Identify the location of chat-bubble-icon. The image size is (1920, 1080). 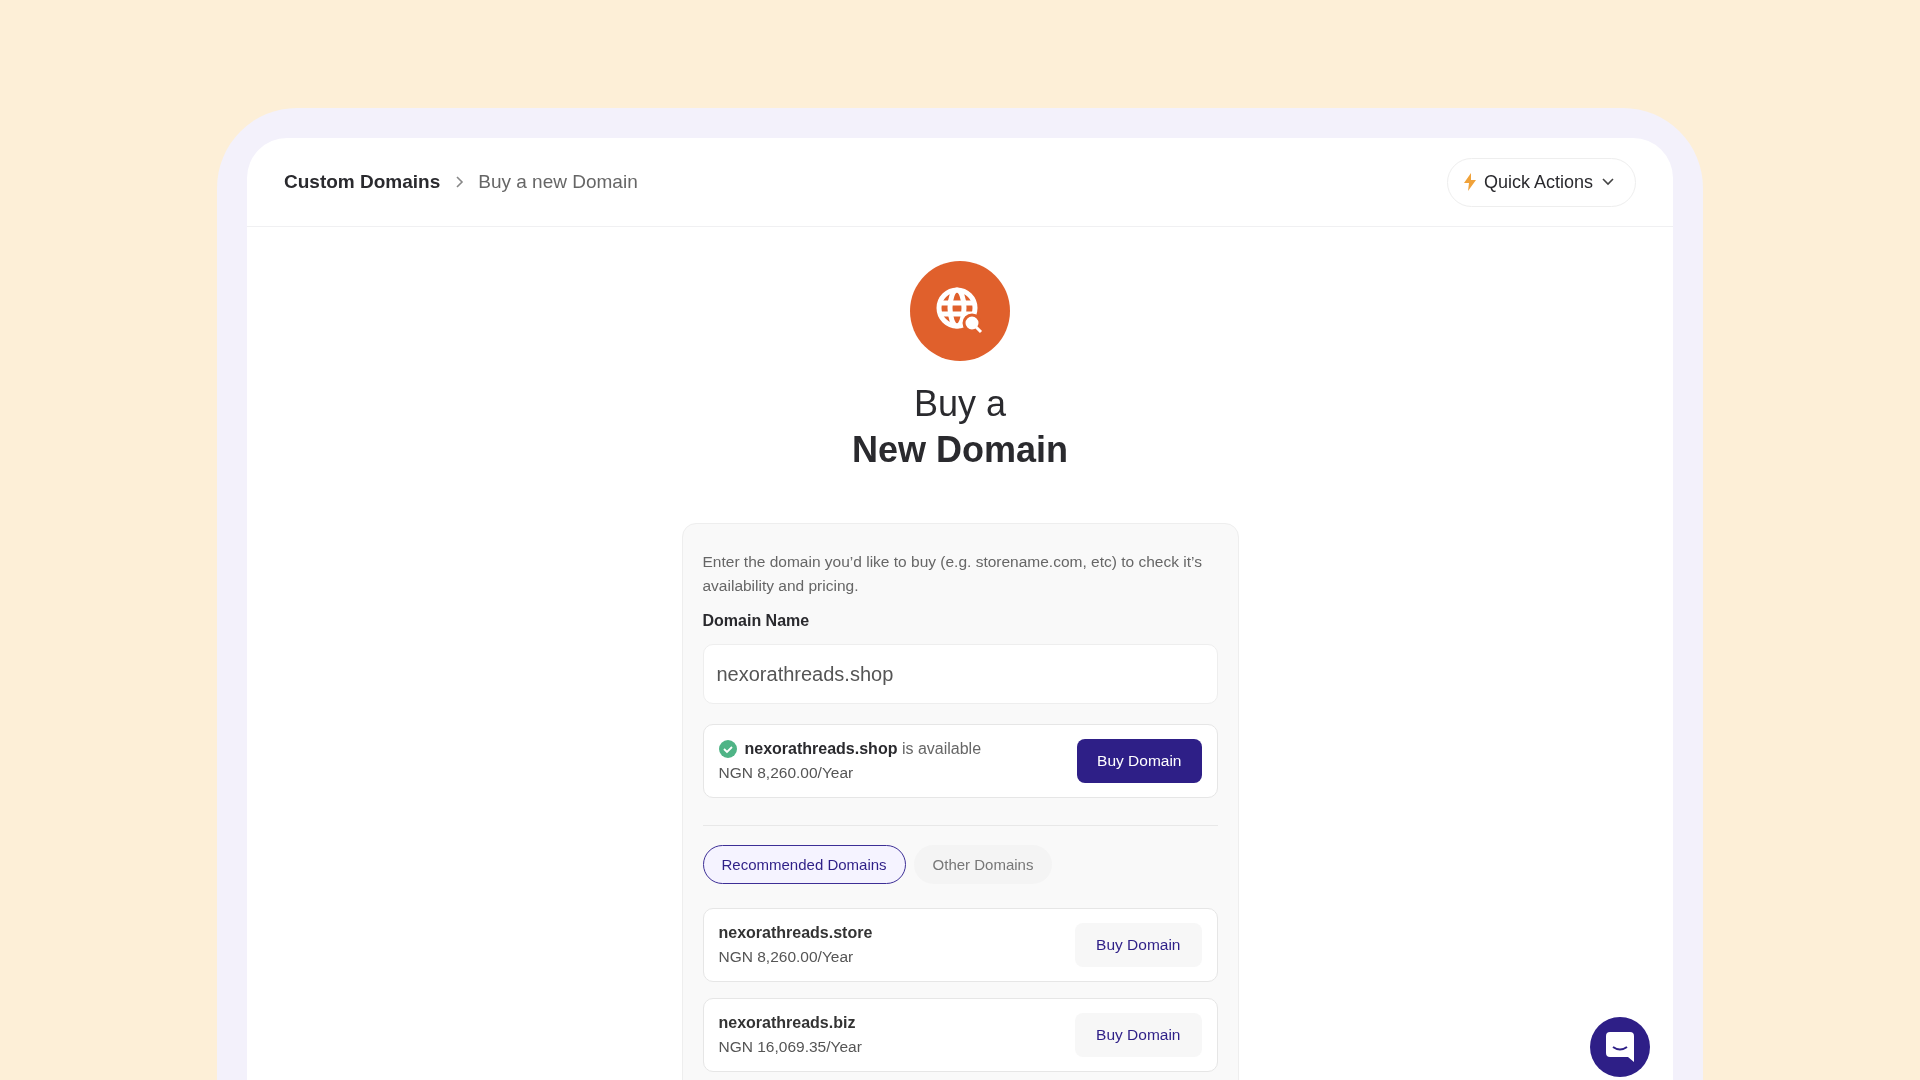
(1620, 1047).